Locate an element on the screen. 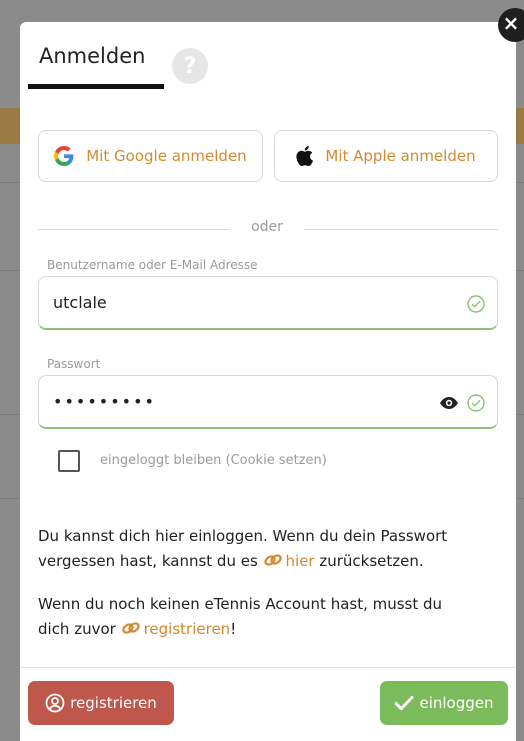 This screenshot has height=741, width=524. close-icon: × is located at coordinates (511, 25).